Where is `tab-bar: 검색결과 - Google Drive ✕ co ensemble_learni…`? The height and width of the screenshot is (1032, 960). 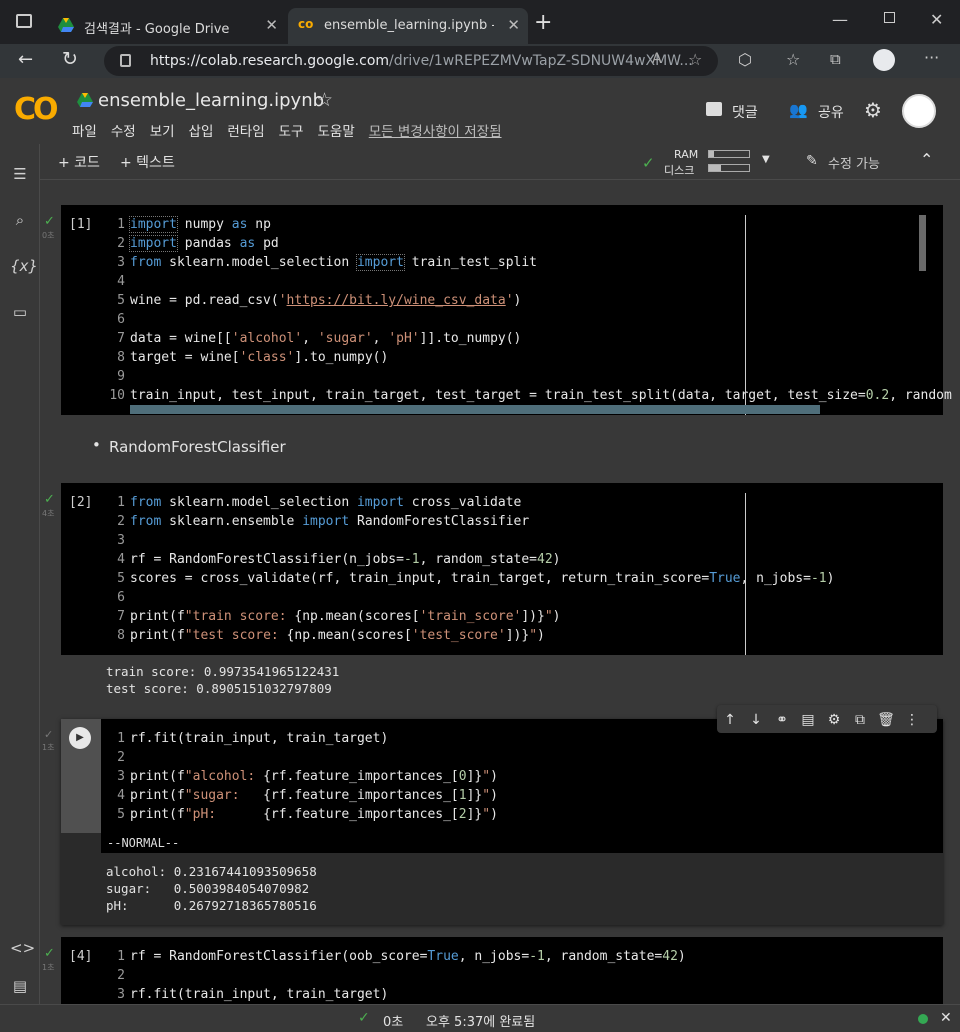 tab-bar: 검색결과 - Google Drive ✕ co ensemble_learni… is located at coordinates (480, 22).